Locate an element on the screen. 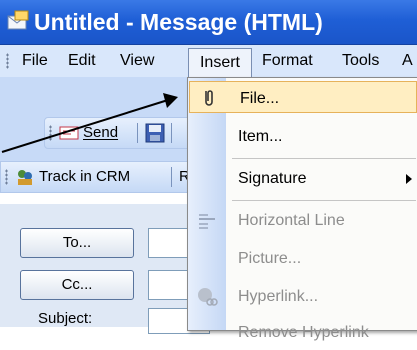  send-button: Send is located at coordinates (93, 133).